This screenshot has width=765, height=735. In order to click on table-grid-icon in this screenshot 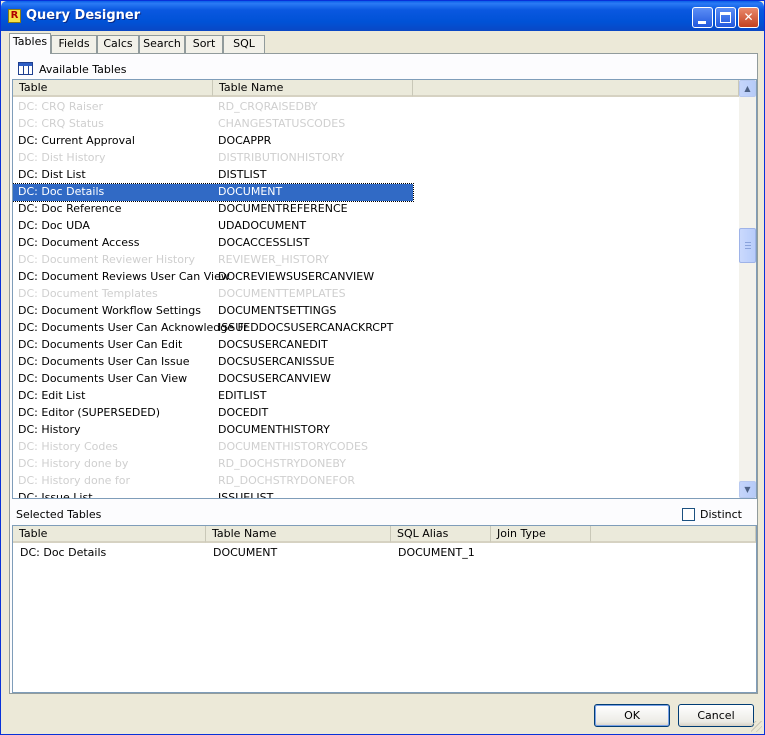, I will do `click(25, 68)`.